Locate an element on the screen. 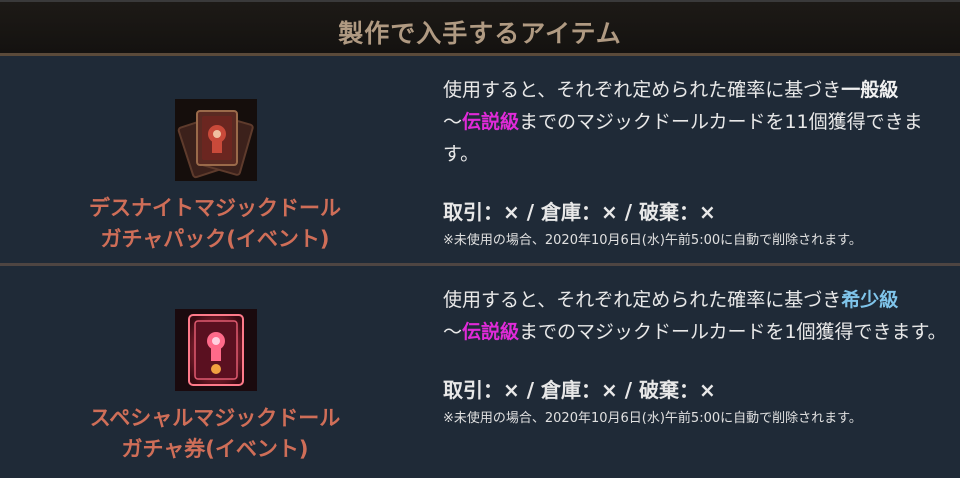  item-name-line1: デスナイトマジックドール is located at coordinates (215, 208).